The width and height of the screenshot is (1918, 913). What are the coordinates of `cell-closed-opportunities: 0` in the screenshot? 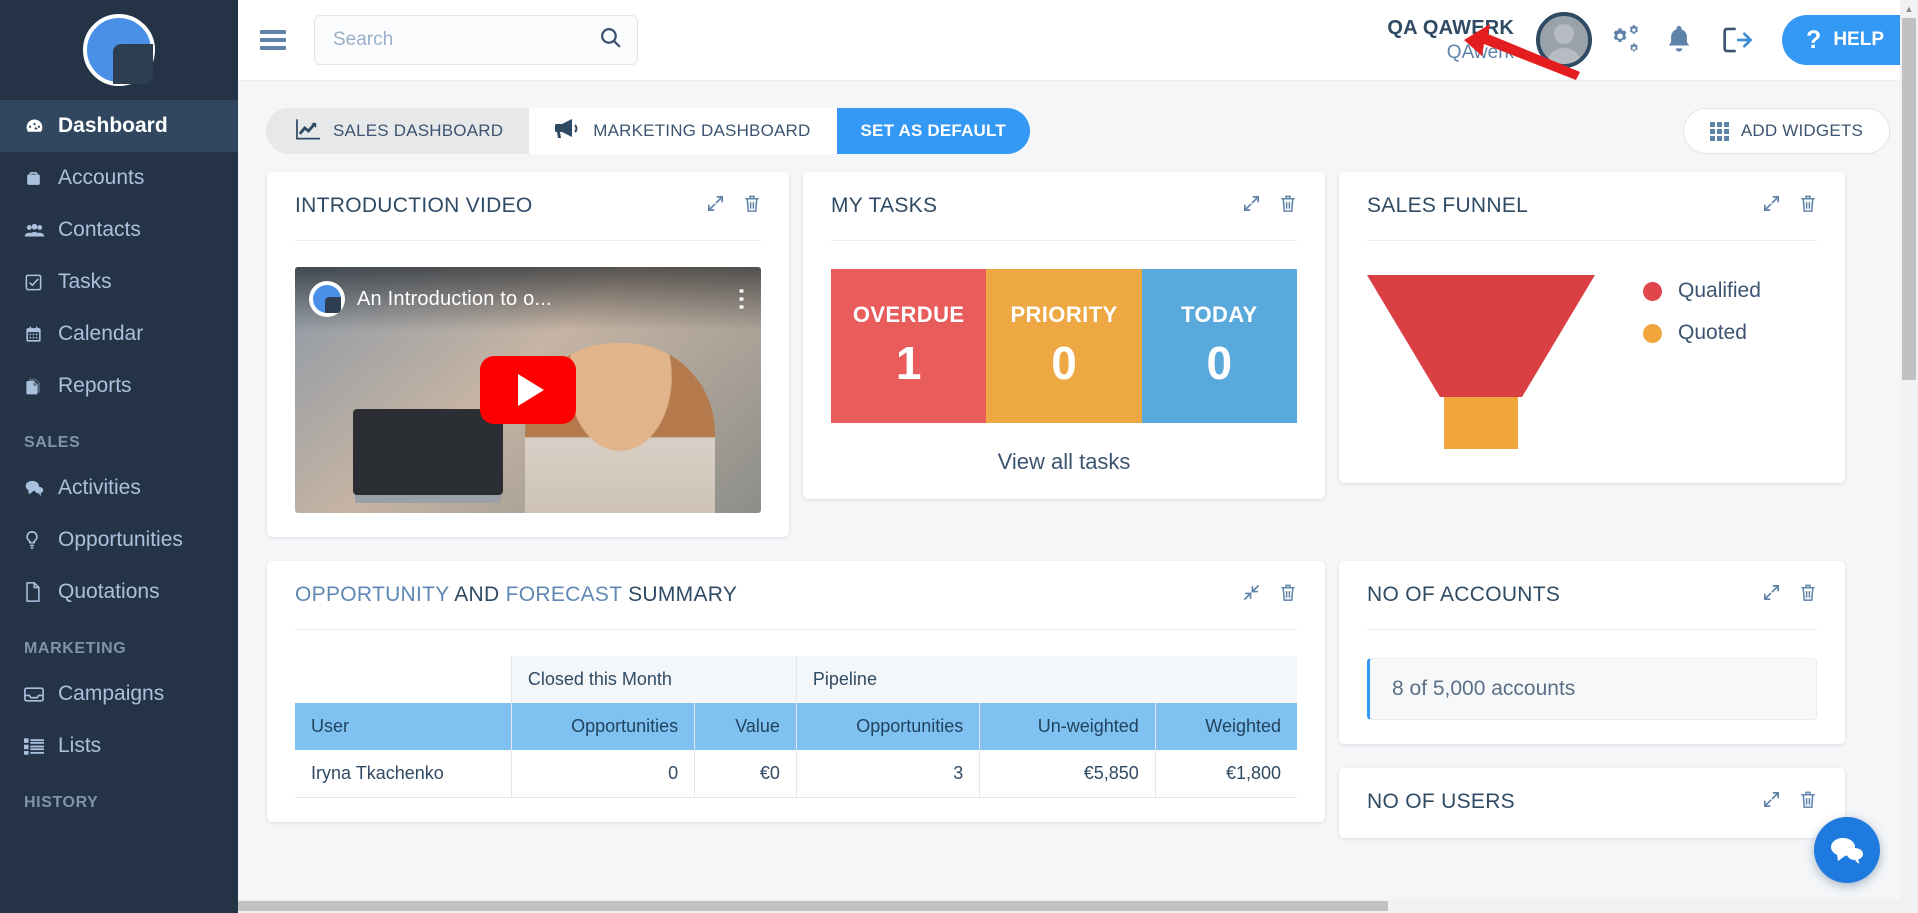 It's located at (602, 774).